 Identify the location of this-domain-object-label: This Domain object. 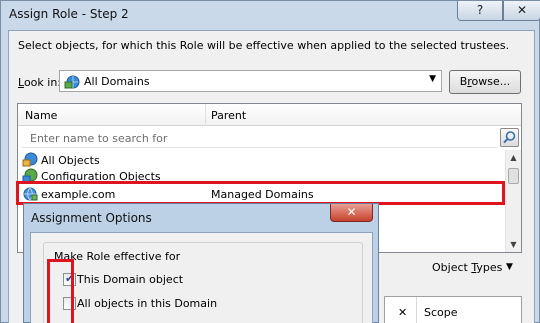
(130, 279).